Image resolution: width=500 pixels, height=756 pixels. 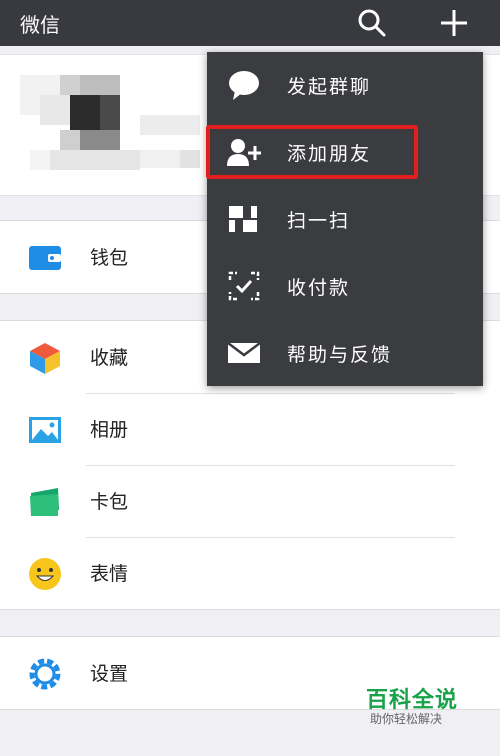 What do you see at coordinates (45, 502) in the screenshot?
I see `card-pack-icon` at bounding box center [45, 502].